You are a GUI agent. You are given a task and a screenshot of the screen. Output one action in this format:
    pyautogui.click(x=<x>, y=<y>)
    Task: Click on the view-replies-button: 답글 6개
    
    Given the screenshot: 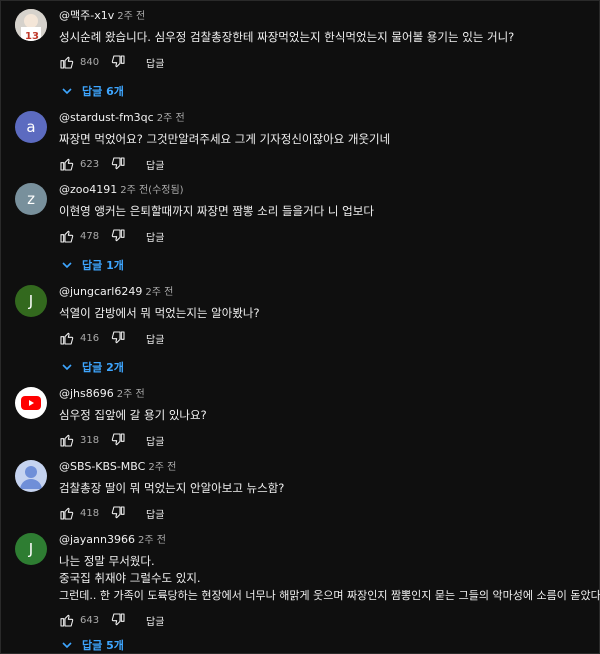 What is the action you would take?
    pyautogui.click(x=326, y=91)
    